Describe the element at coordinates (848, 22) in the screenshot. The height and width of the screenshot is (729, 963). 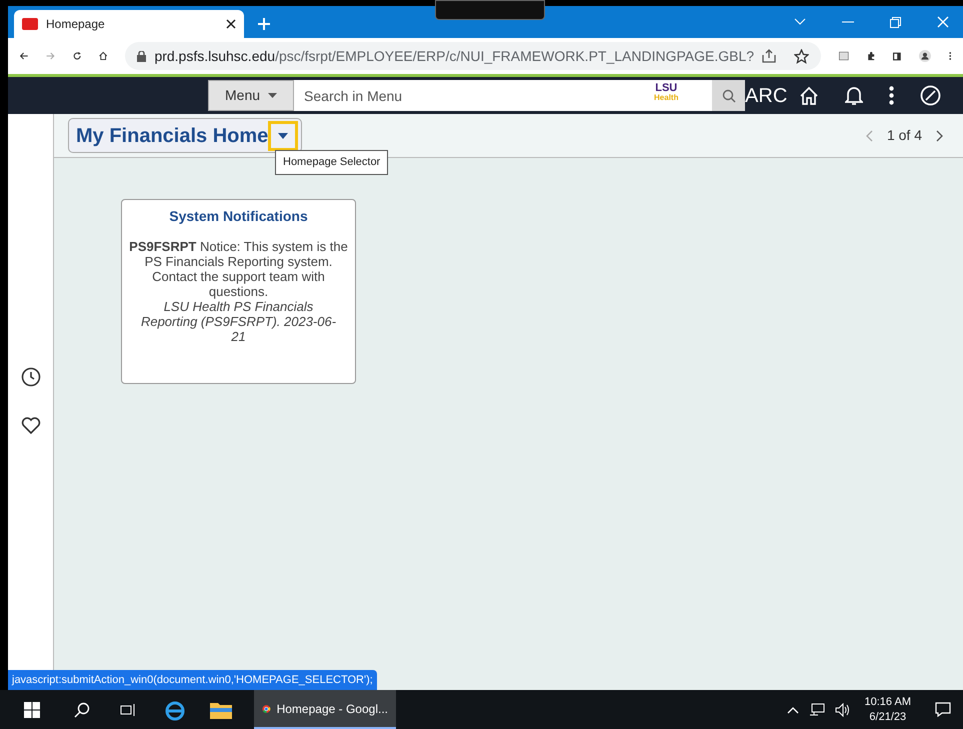
I see `minimize-icon` at that location.